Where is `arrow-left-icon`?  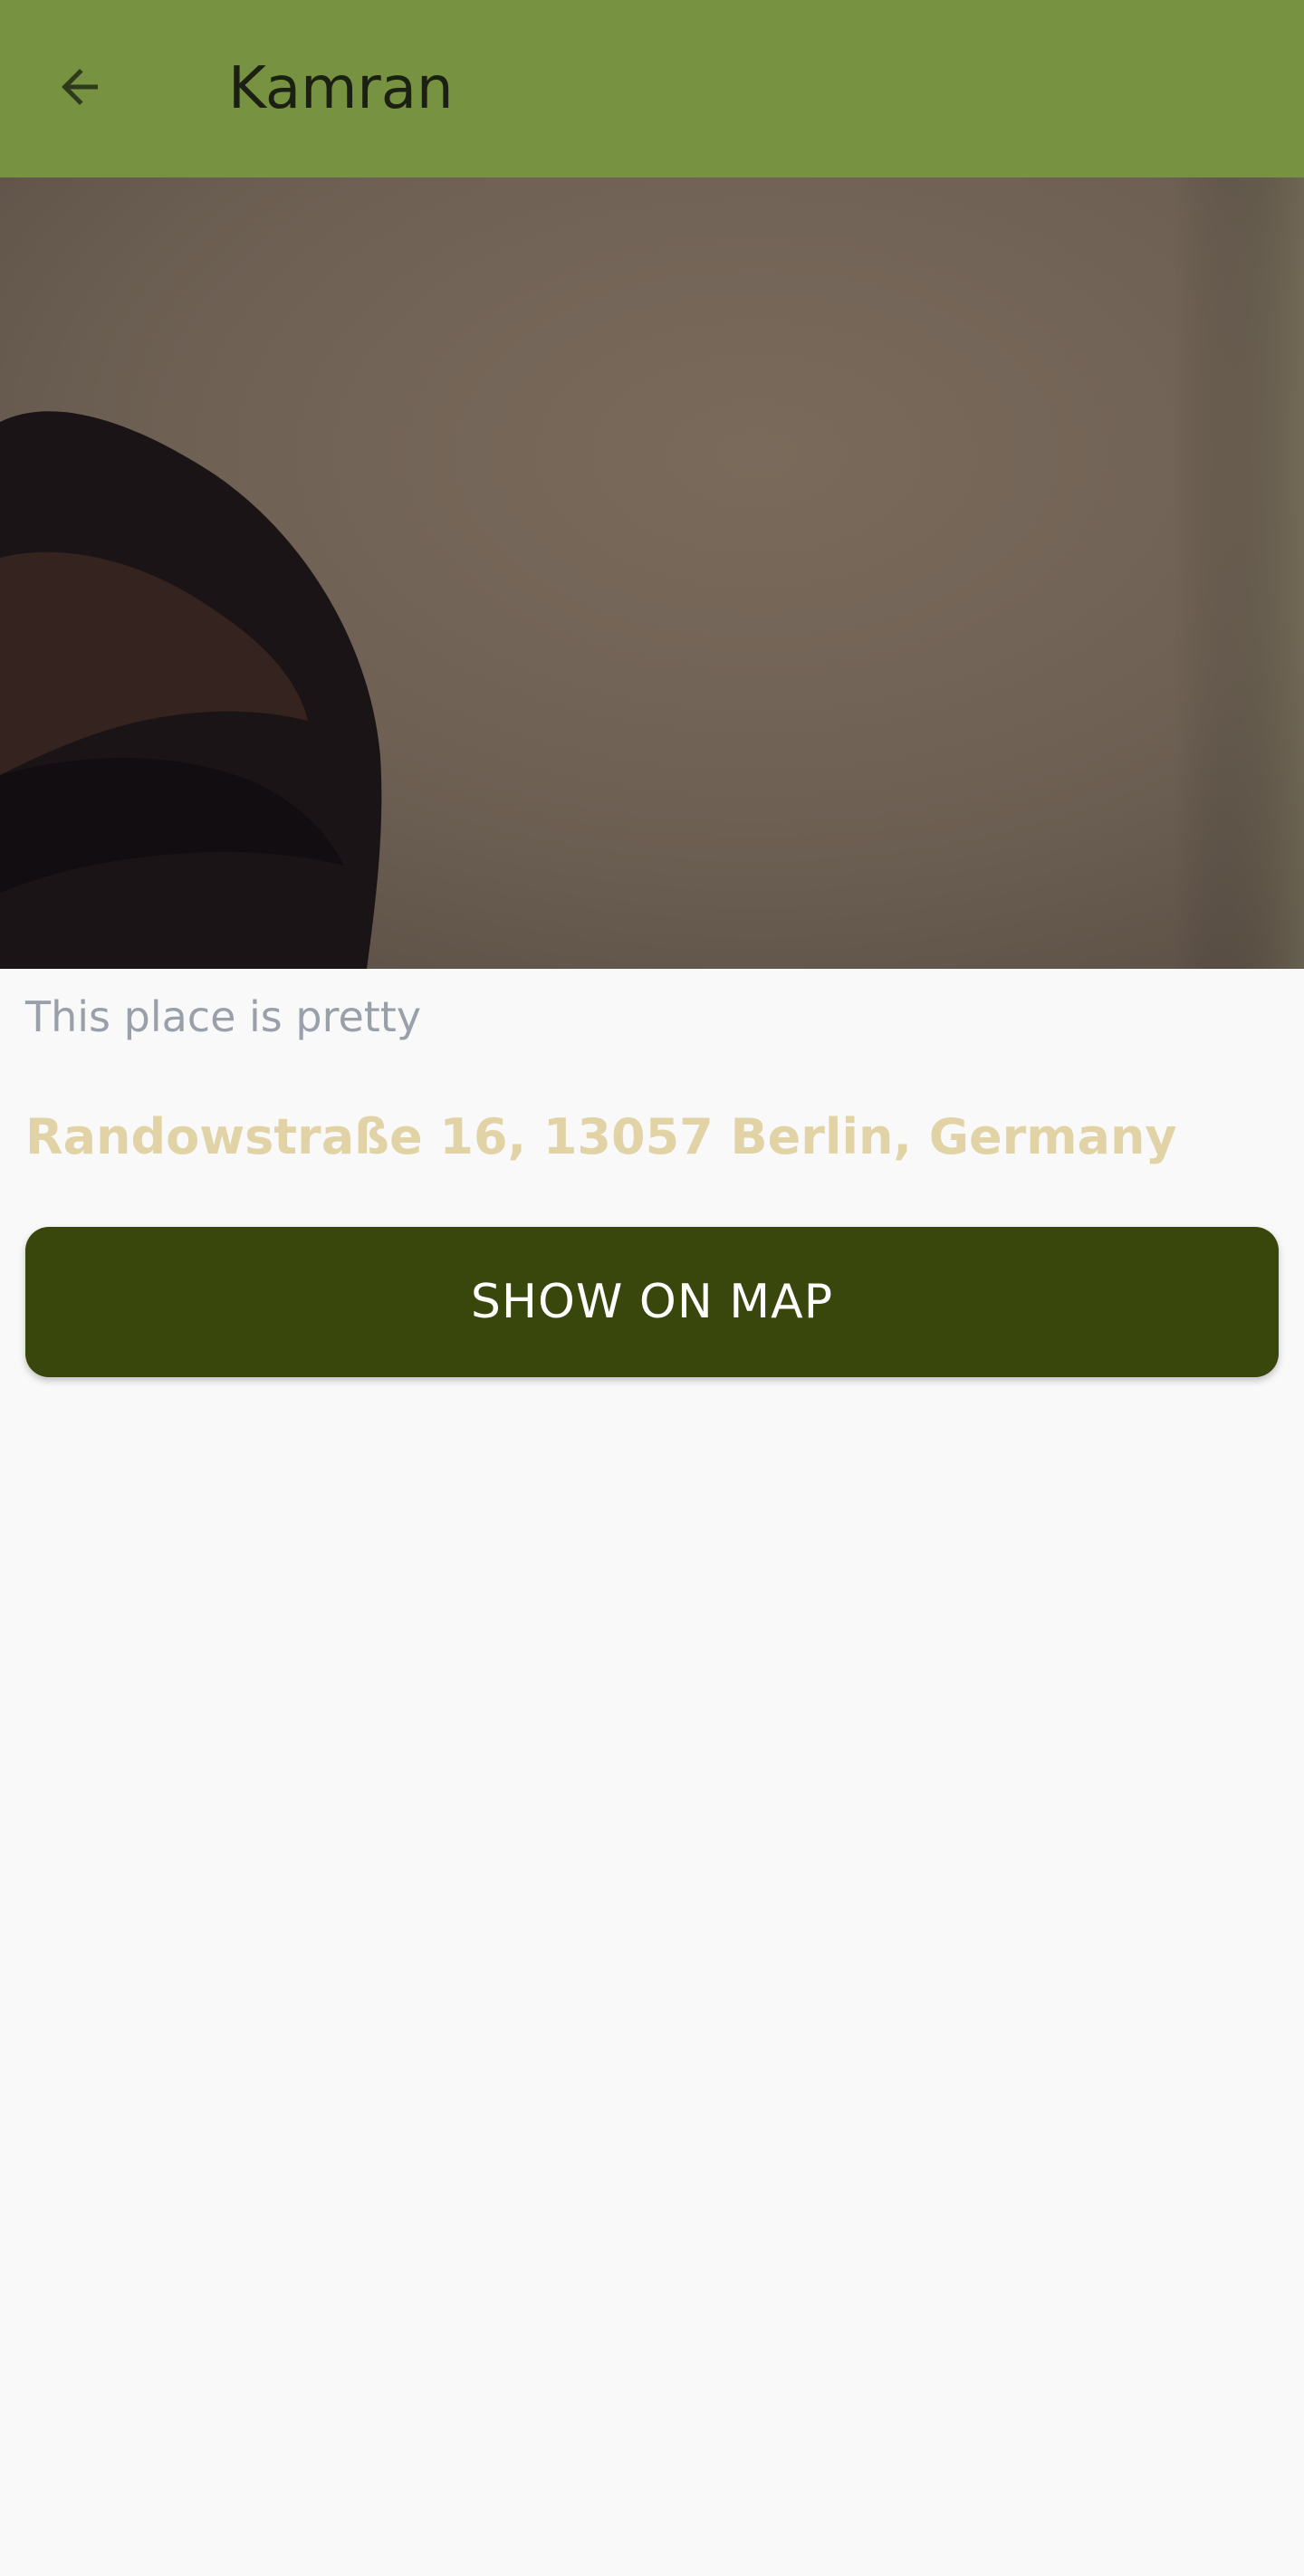
arrow-left-icon is located at coordinates (80, 89).